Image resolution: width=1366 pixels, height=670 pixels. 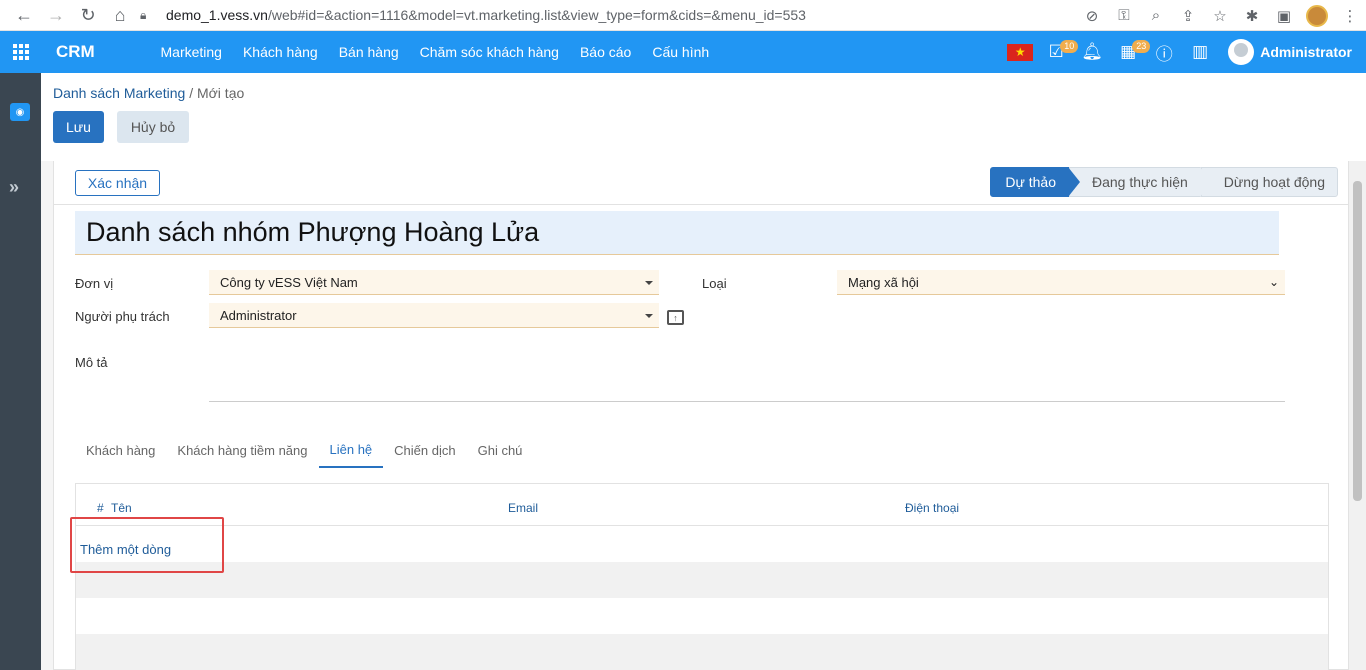 I want to click on chevron-down-icon: ⌄, so click(x=1273, y=282).